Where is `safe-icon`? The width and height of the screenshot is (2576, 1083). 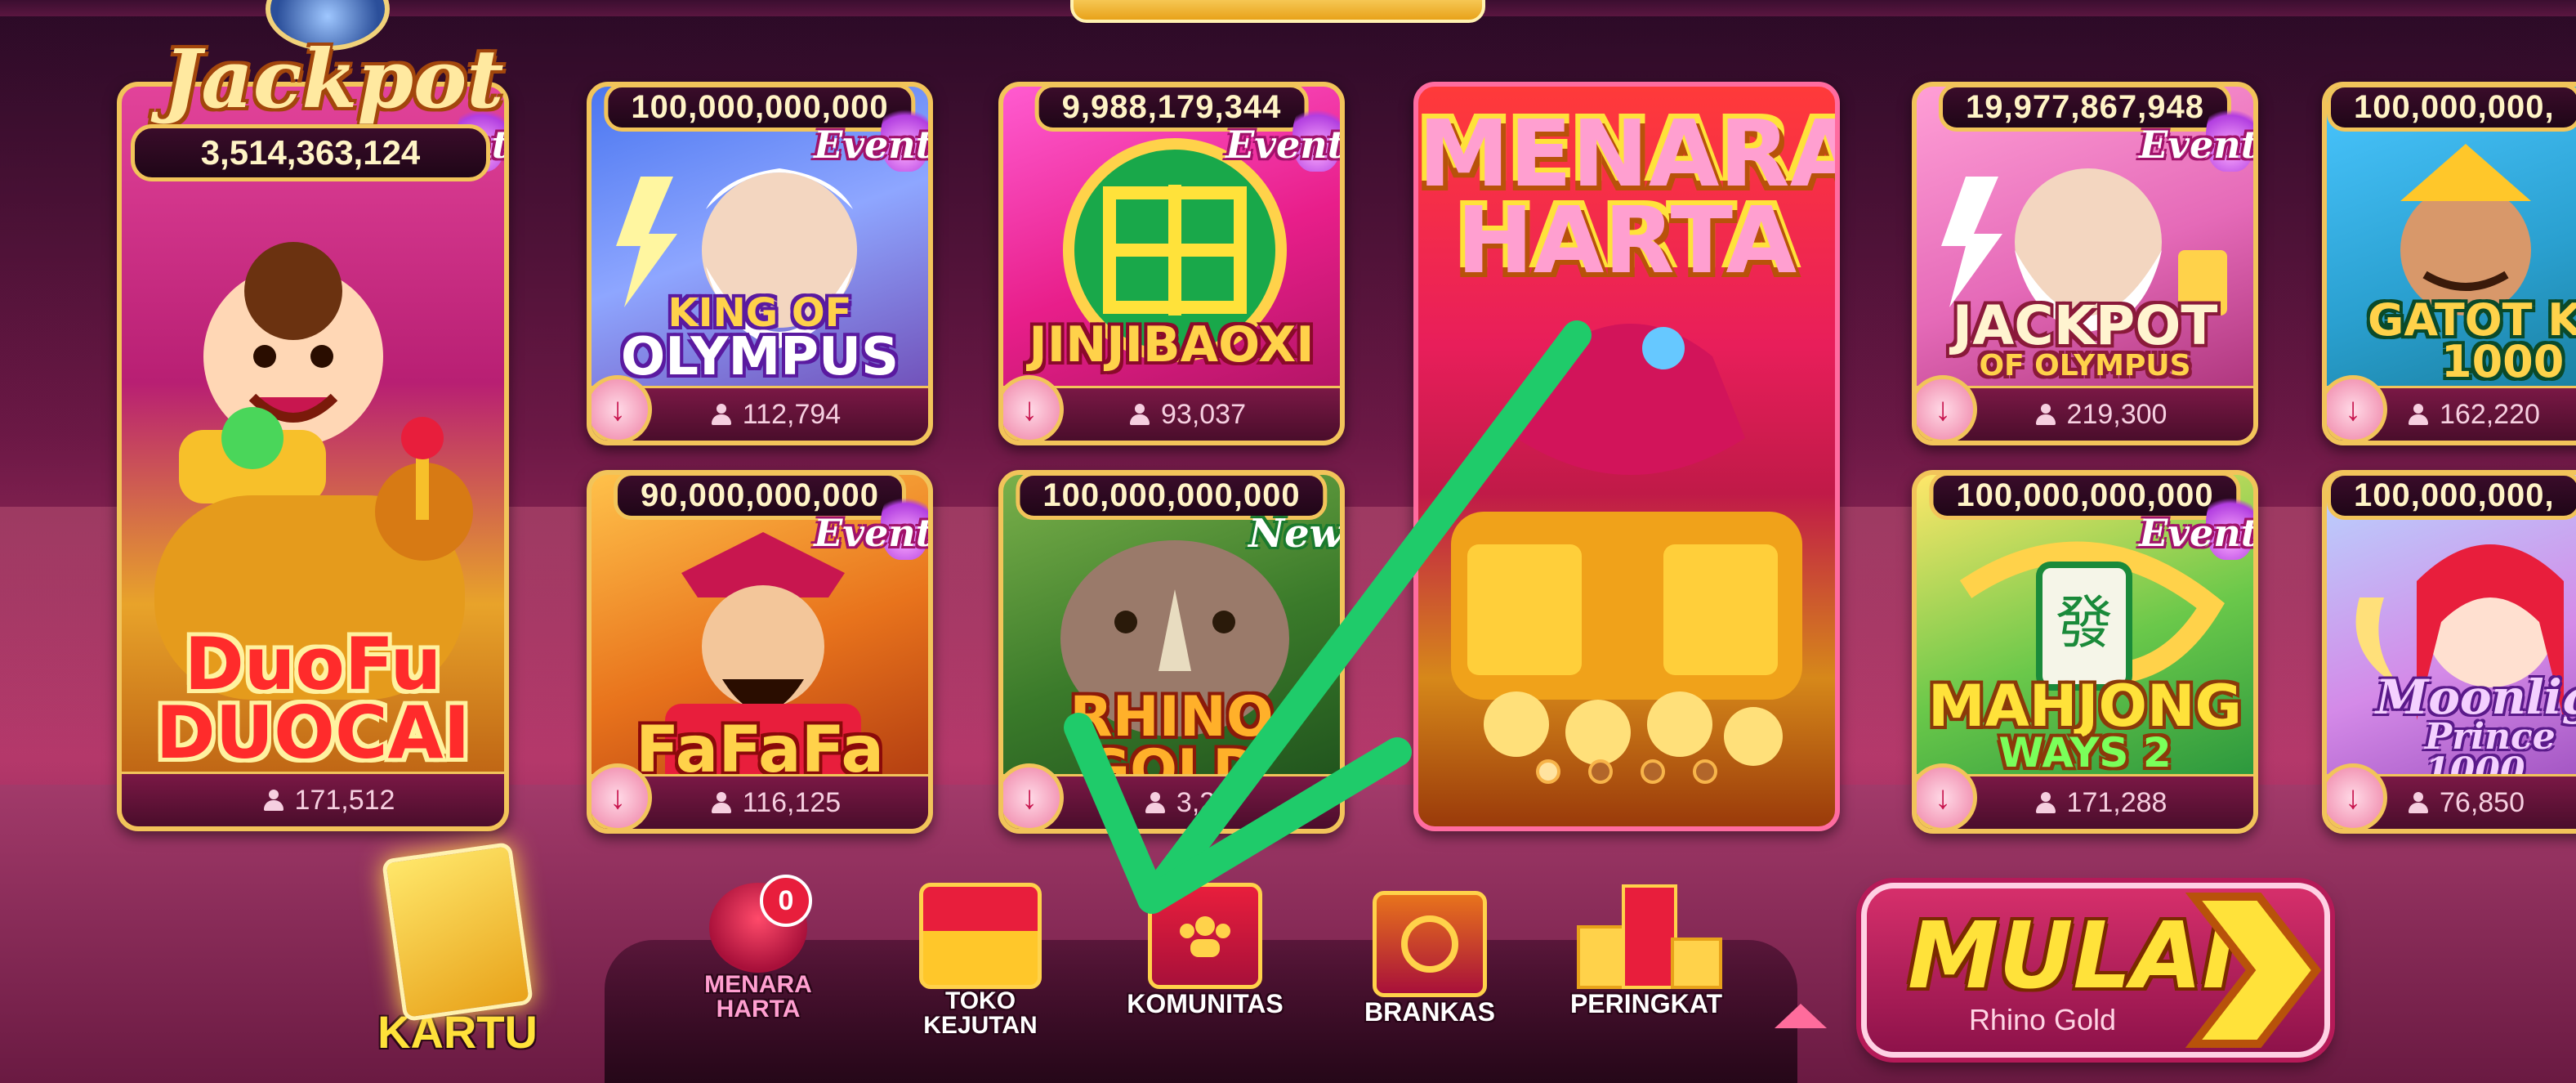
safe-icon is located at coordinates (1430, 944).